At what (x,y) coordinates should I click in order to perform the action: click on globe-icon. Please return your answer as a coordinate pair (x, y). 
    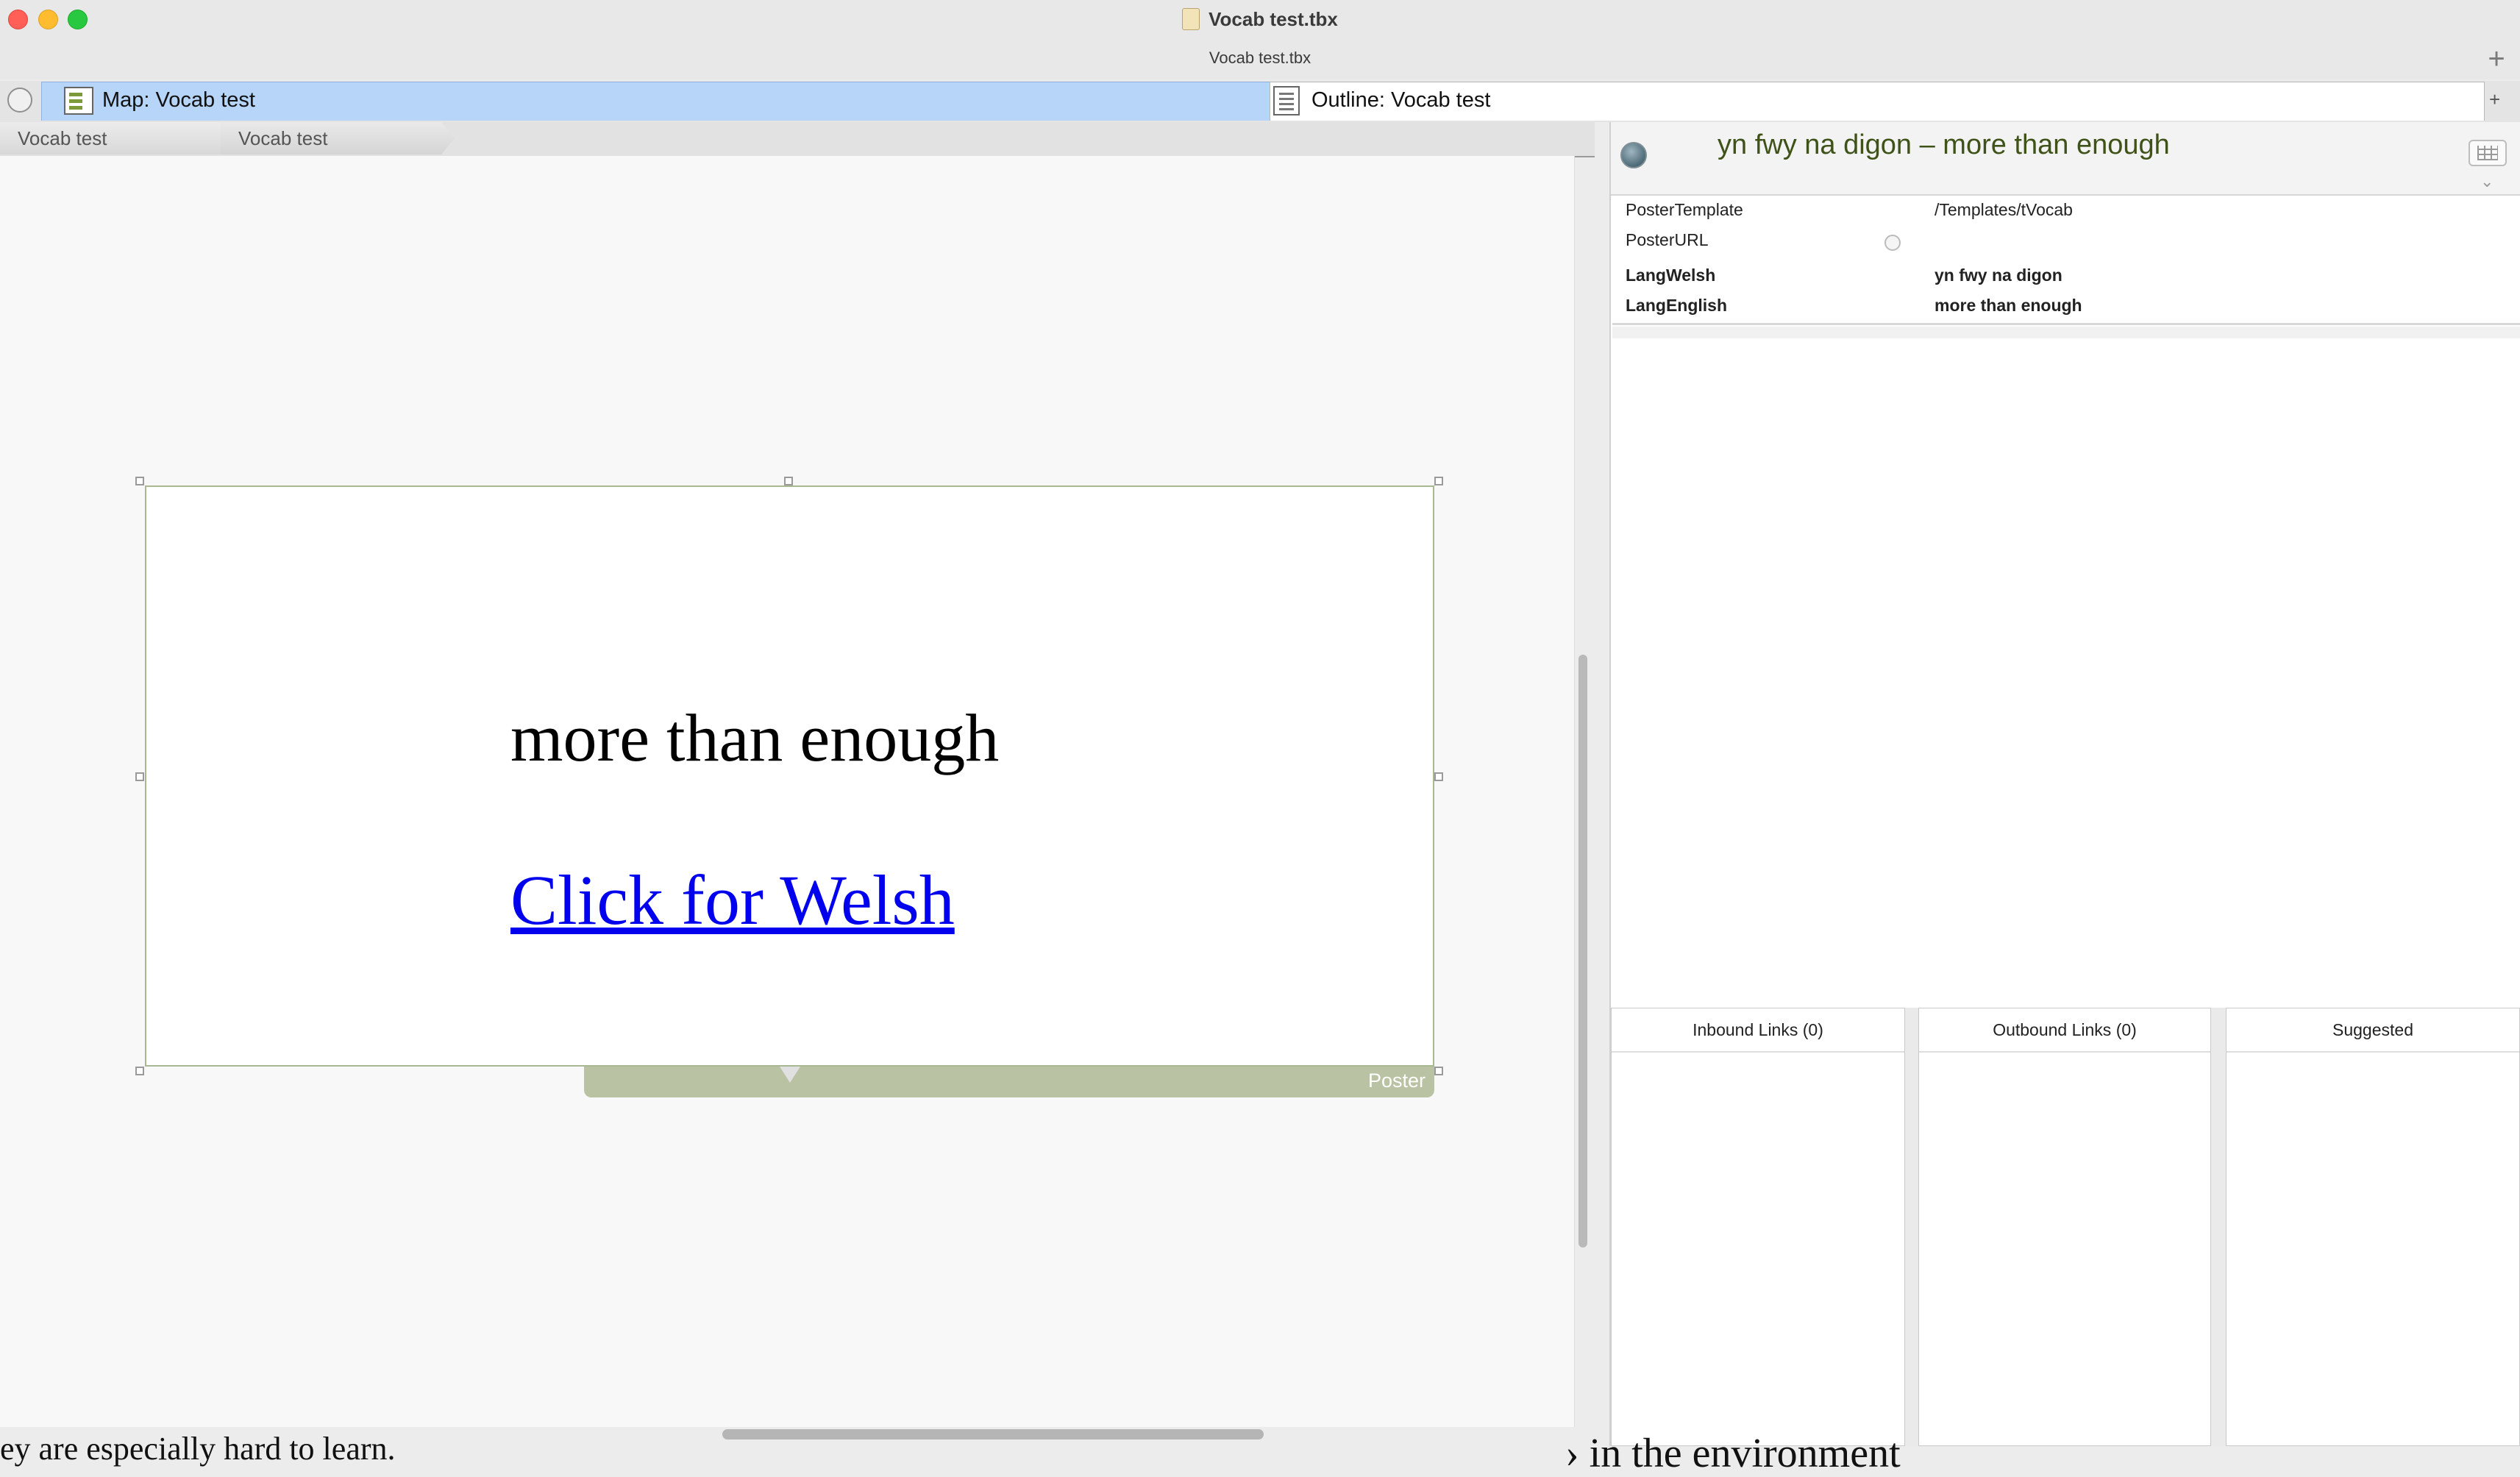
    Looking at the image, I should click on (1893, 243).